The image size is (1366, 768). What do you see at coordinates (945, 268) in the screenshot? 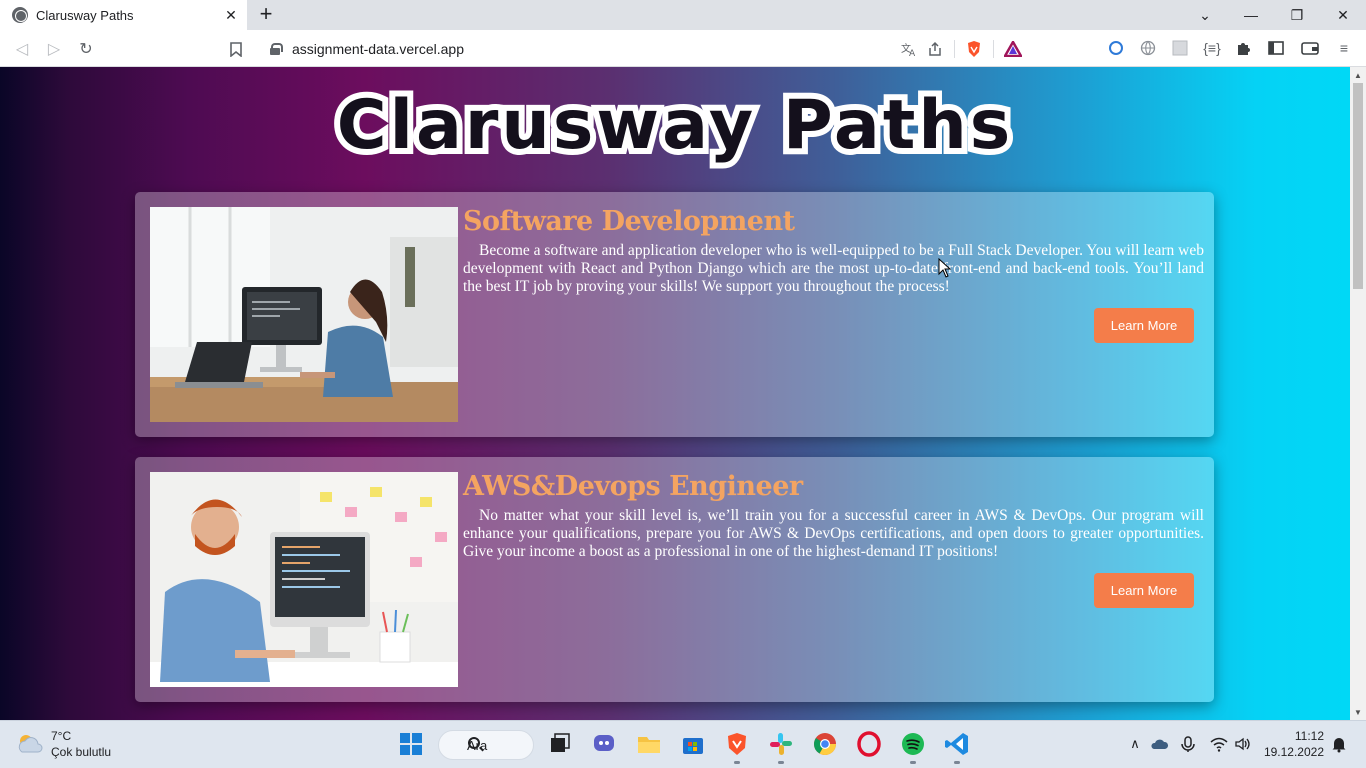
I see `mouse-cursor-icon` at bounding box center [945, 268].